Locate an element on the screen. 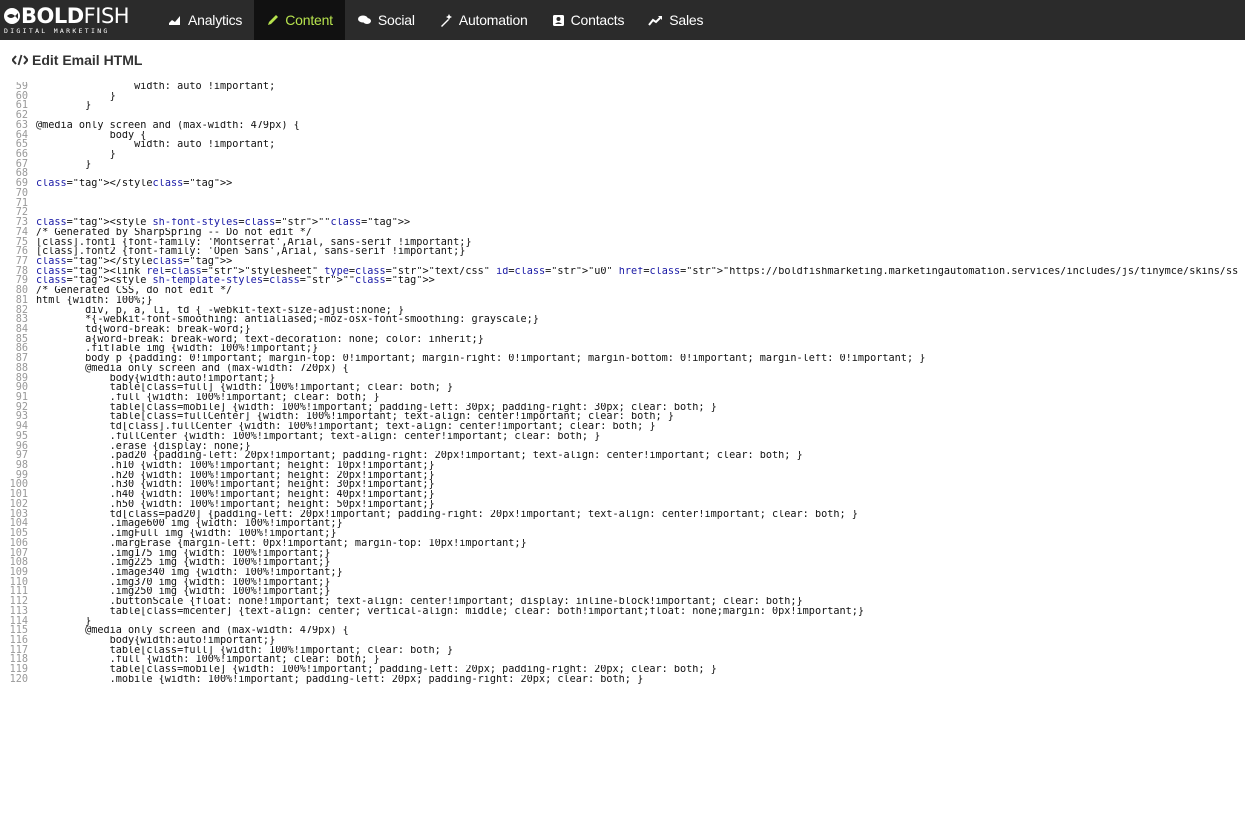 The image size is (1245, 823). code-text: html {width: 100%;} is located at coordinates (94, 300).